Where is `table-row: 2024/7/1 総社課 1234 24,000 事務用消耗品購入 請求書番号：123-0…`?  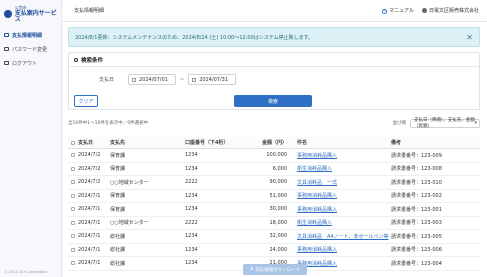
table-row: 2024/7/1 総社課 1234 24,000 事務用消耗品購入 請求書番号：123-0… is located at coordinates (274, 250).